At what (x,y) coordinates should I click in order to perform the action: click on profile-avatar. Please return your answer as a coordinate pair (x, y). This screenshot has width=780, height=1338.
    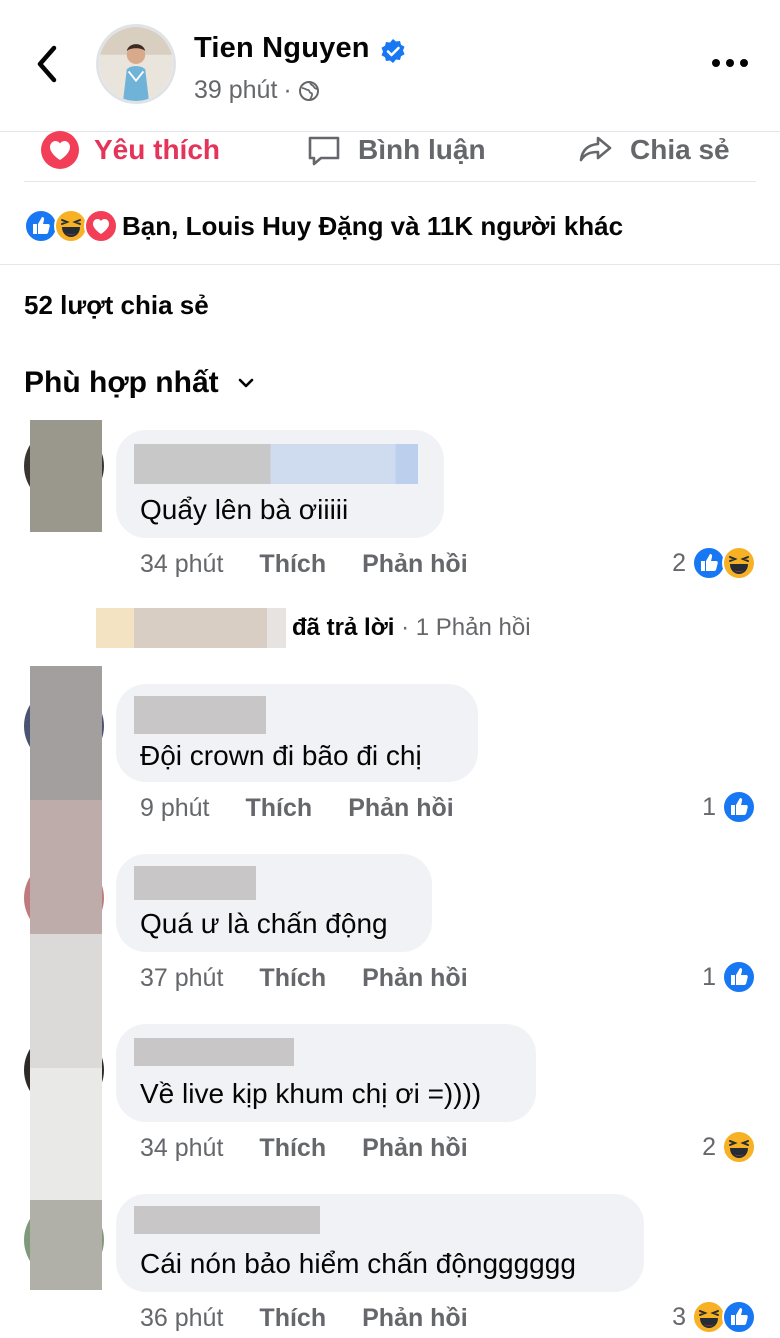
    Looking at the image, I should click on (136, 64).